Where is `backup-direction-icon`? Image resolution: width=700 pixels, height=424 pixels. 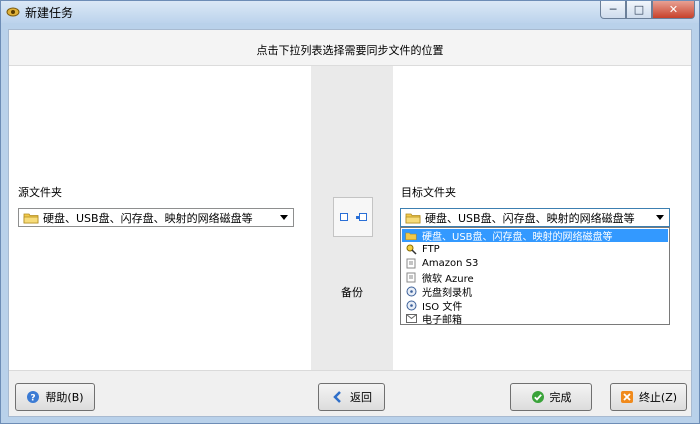 backup-direction-icon is located at coordinates (353, 217).